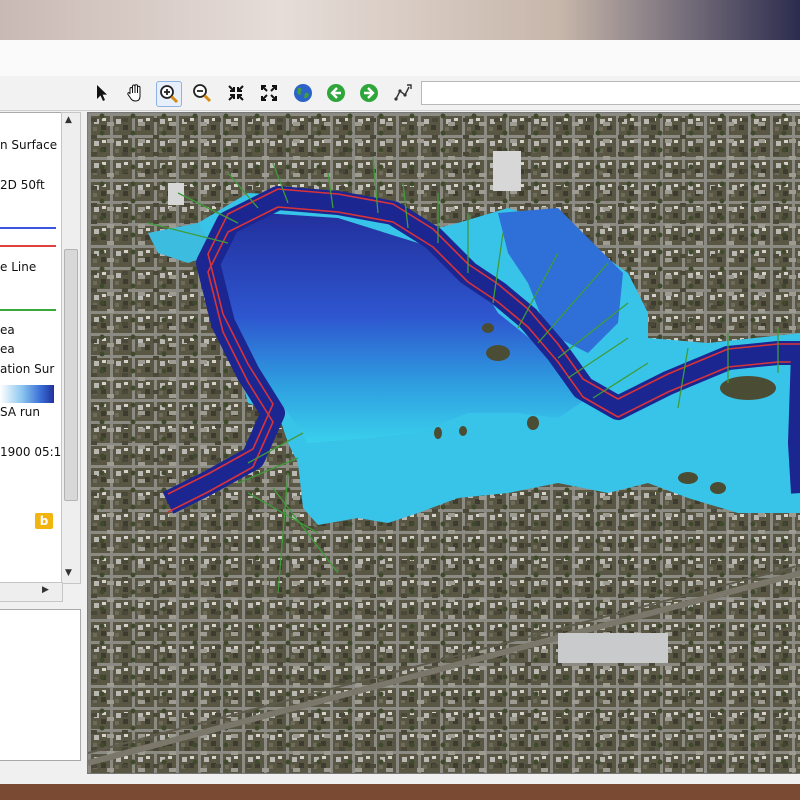 The height and width of the screenshot is (800, 800). I want to click on legend-item: e Line, so click(18, 267).